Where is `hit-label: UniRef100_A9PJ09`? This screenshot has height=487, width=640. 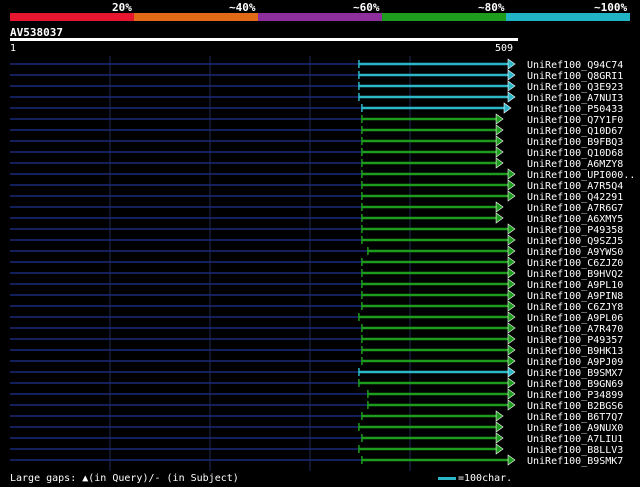 hit-label: UniRef100_A9PJ09 is located at coordinates (575, 362).